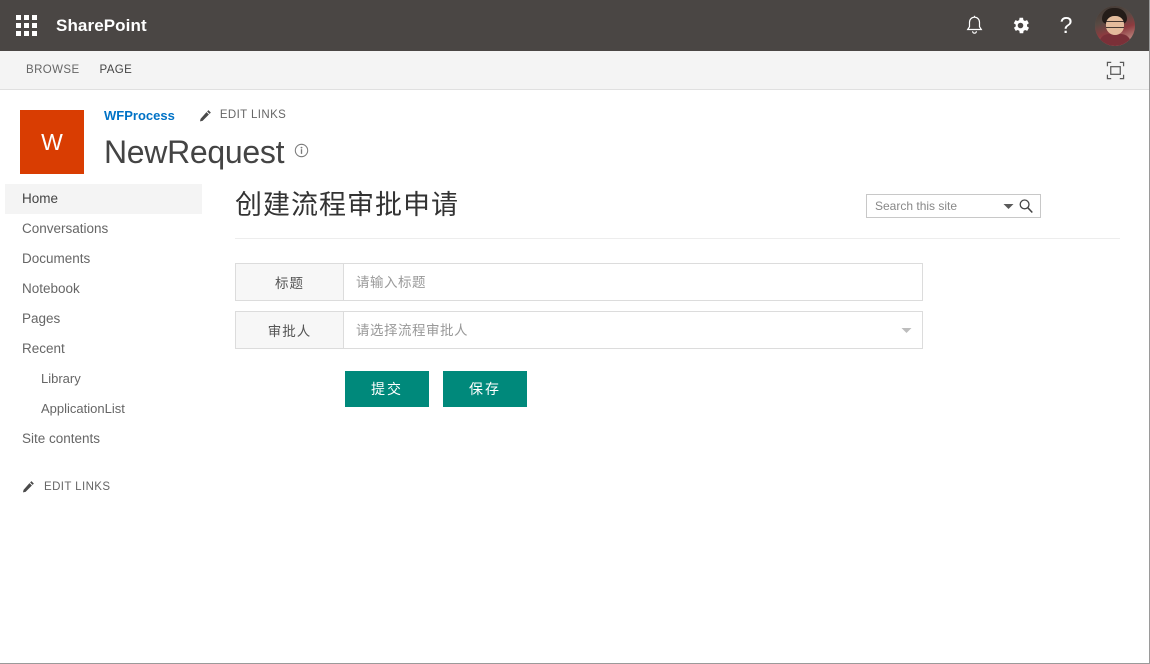 The height and width of the screenshot is (664, 1150). I want to click on sidebar-item-pages: Pages, so click(101, 319).